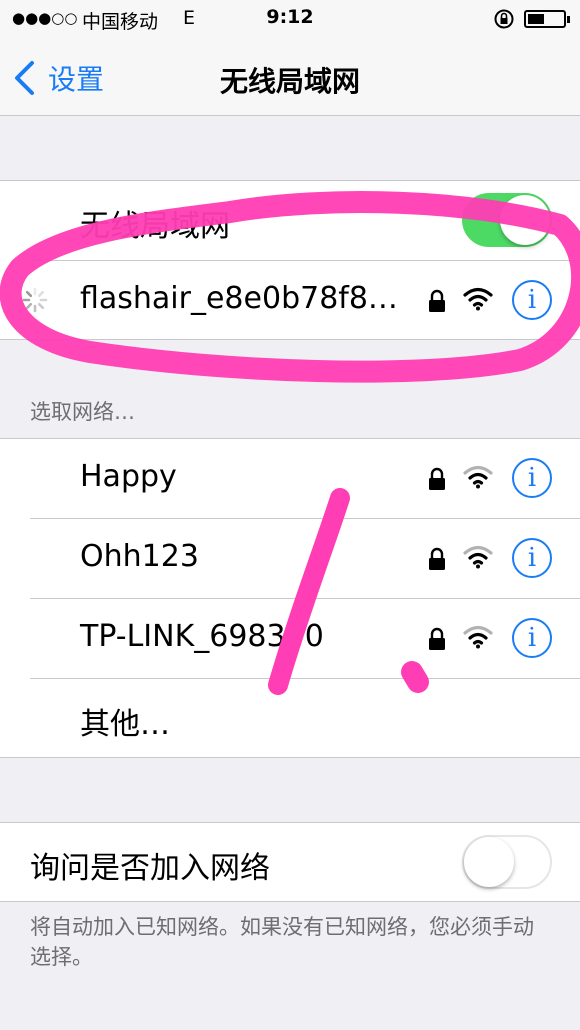 The height and width of the screenshot is (1030, 580). Describe the element at coordinates (504, 19) in the screenshot. I see `rotation-lock-icon` at that location.